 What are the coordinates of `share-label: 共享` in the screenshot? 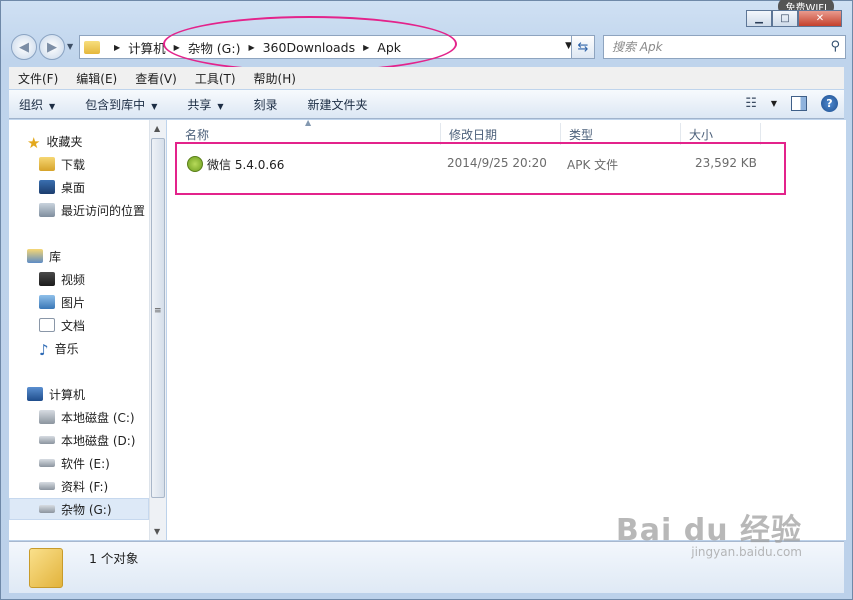 It's located at (199, 104).